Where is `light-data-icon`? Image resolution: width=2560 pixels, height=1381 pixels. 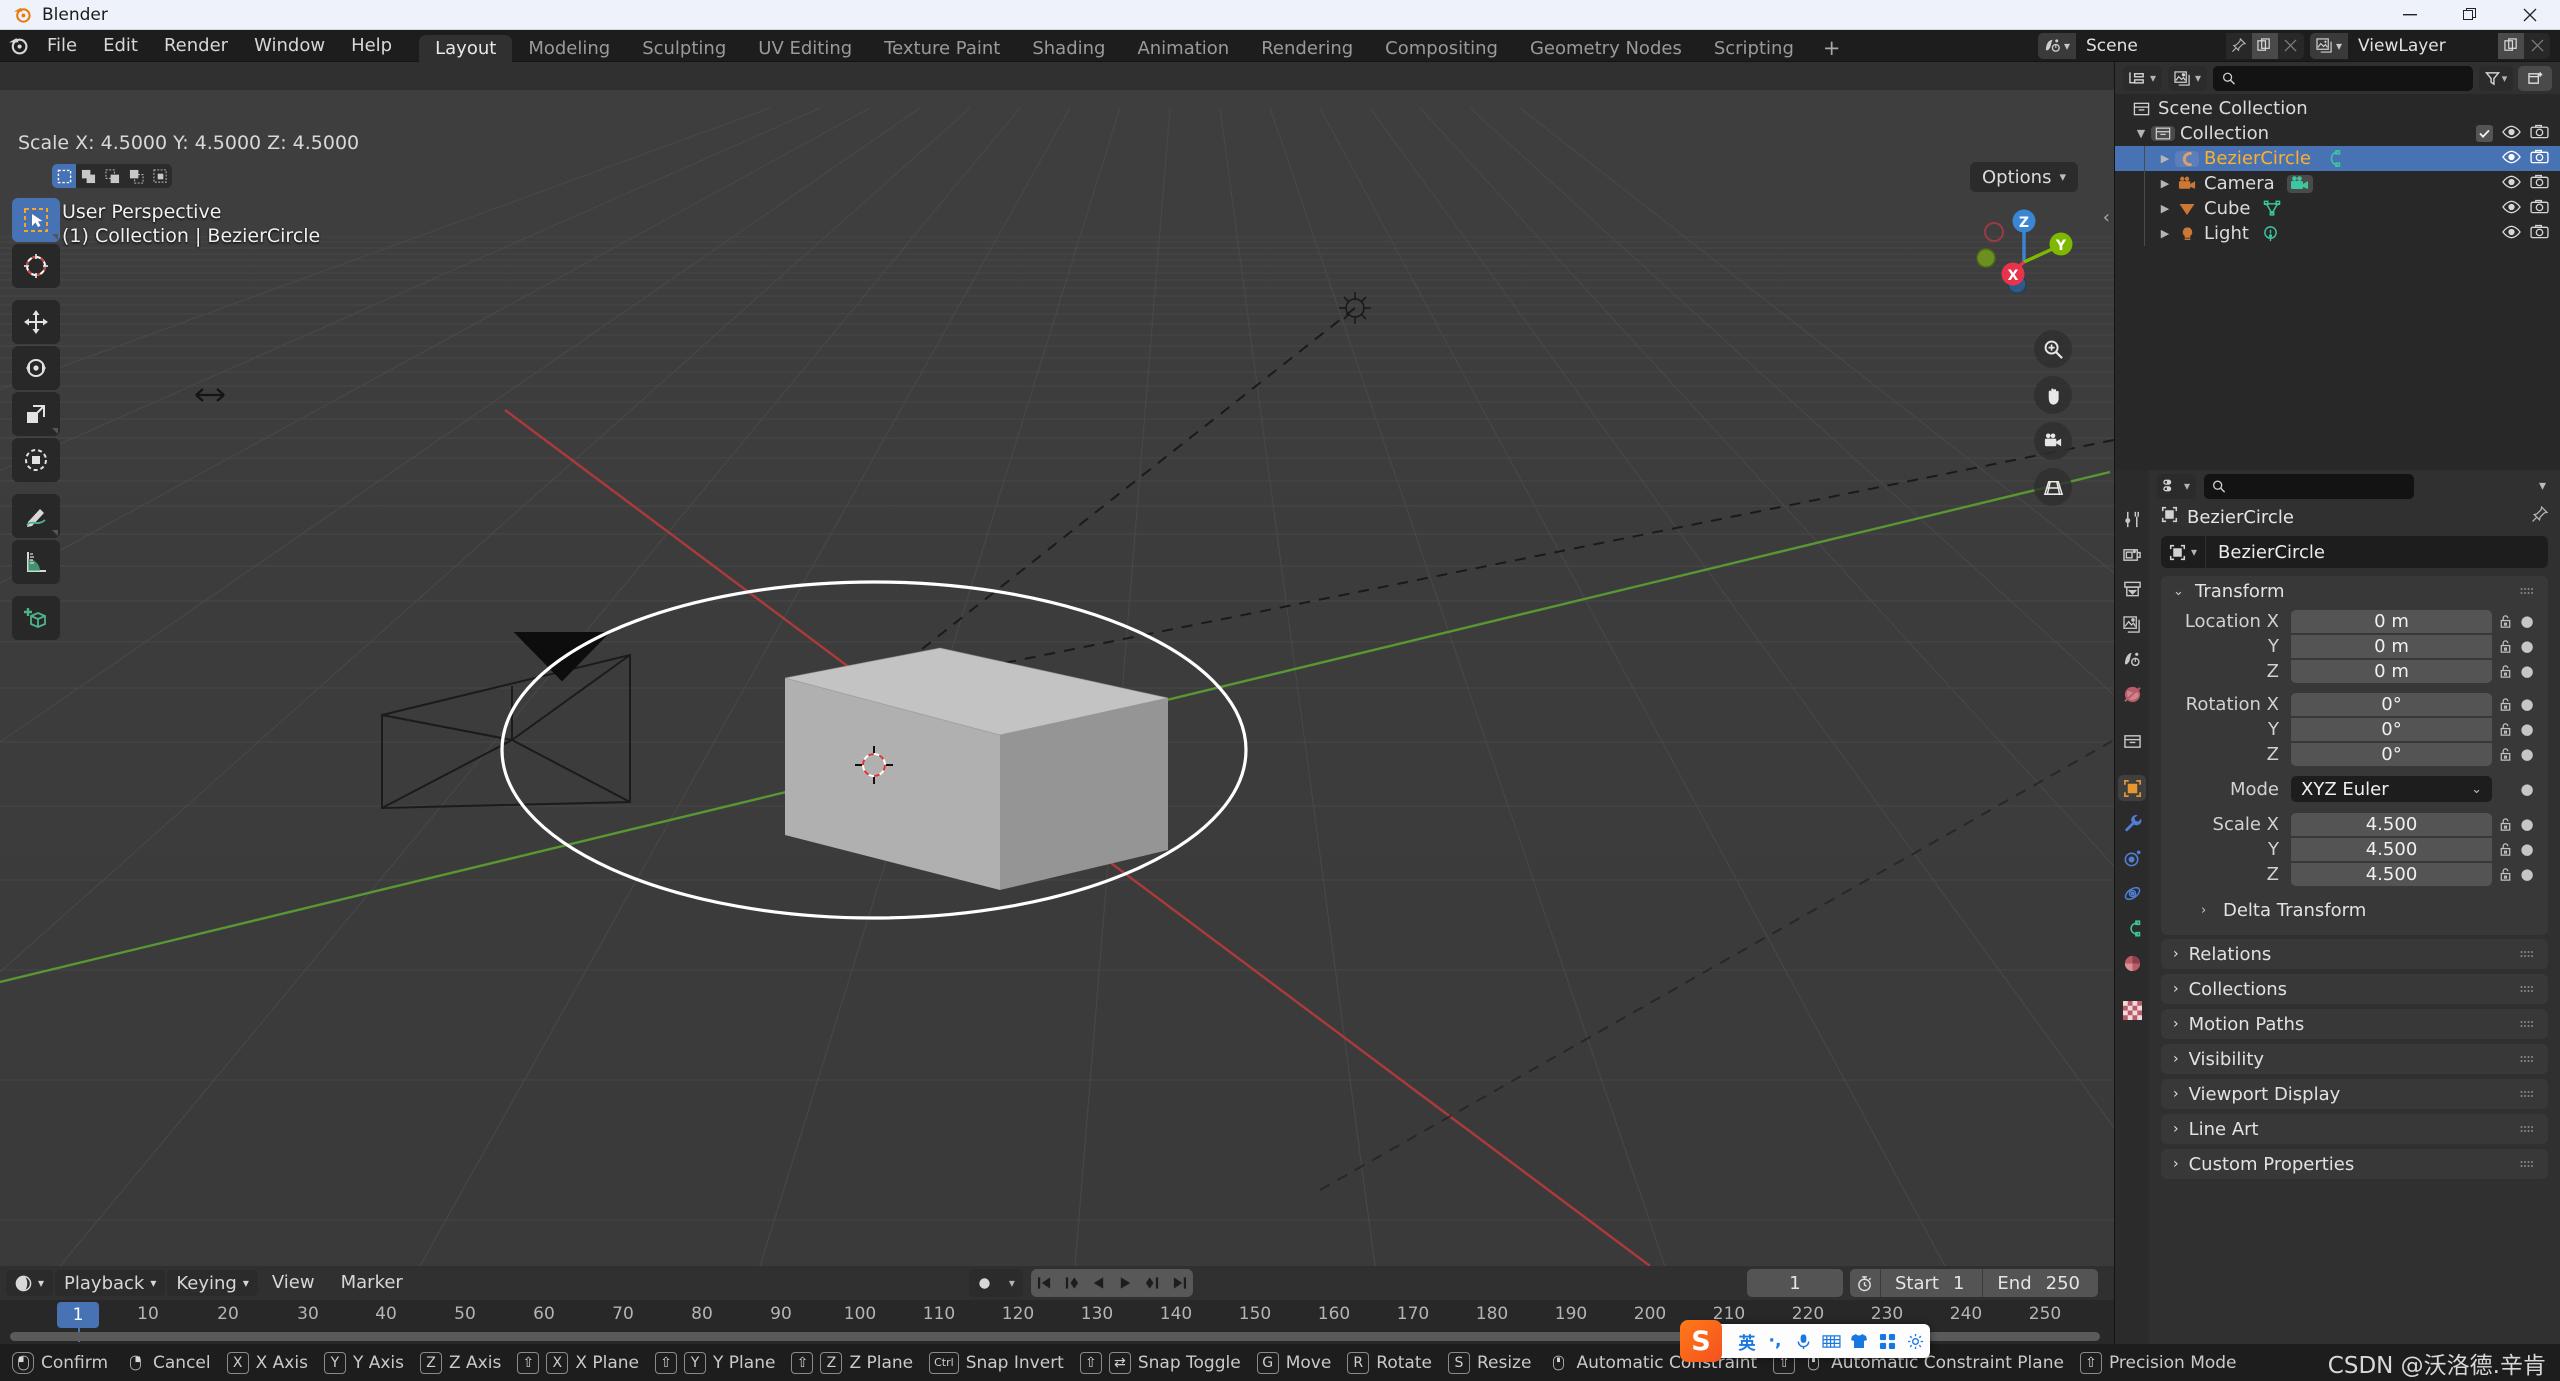 light-data-icon is located at coordinates (2270, 233).